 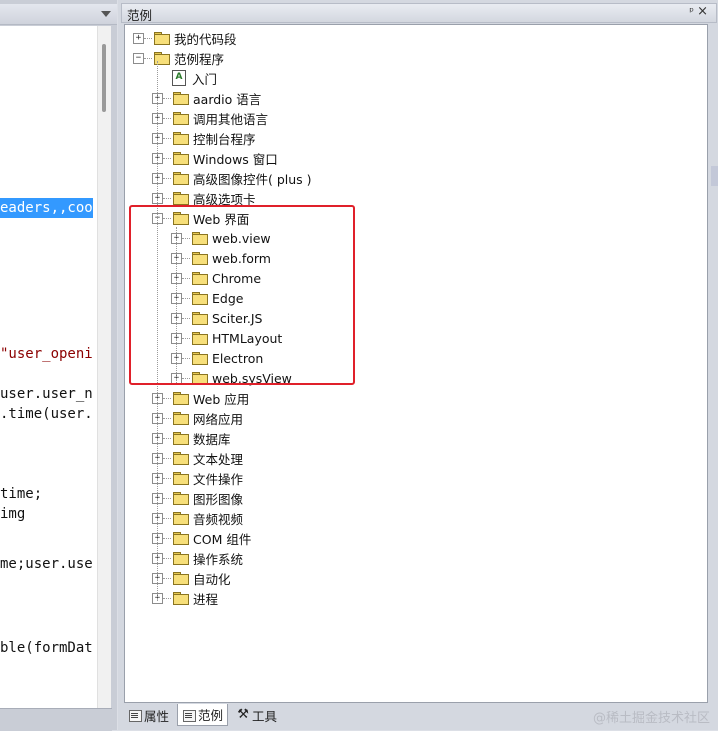 What do you see at coordinates (179, 78) in the screenshot?
I see `document-icon: A` at bounding box center [179, 78].